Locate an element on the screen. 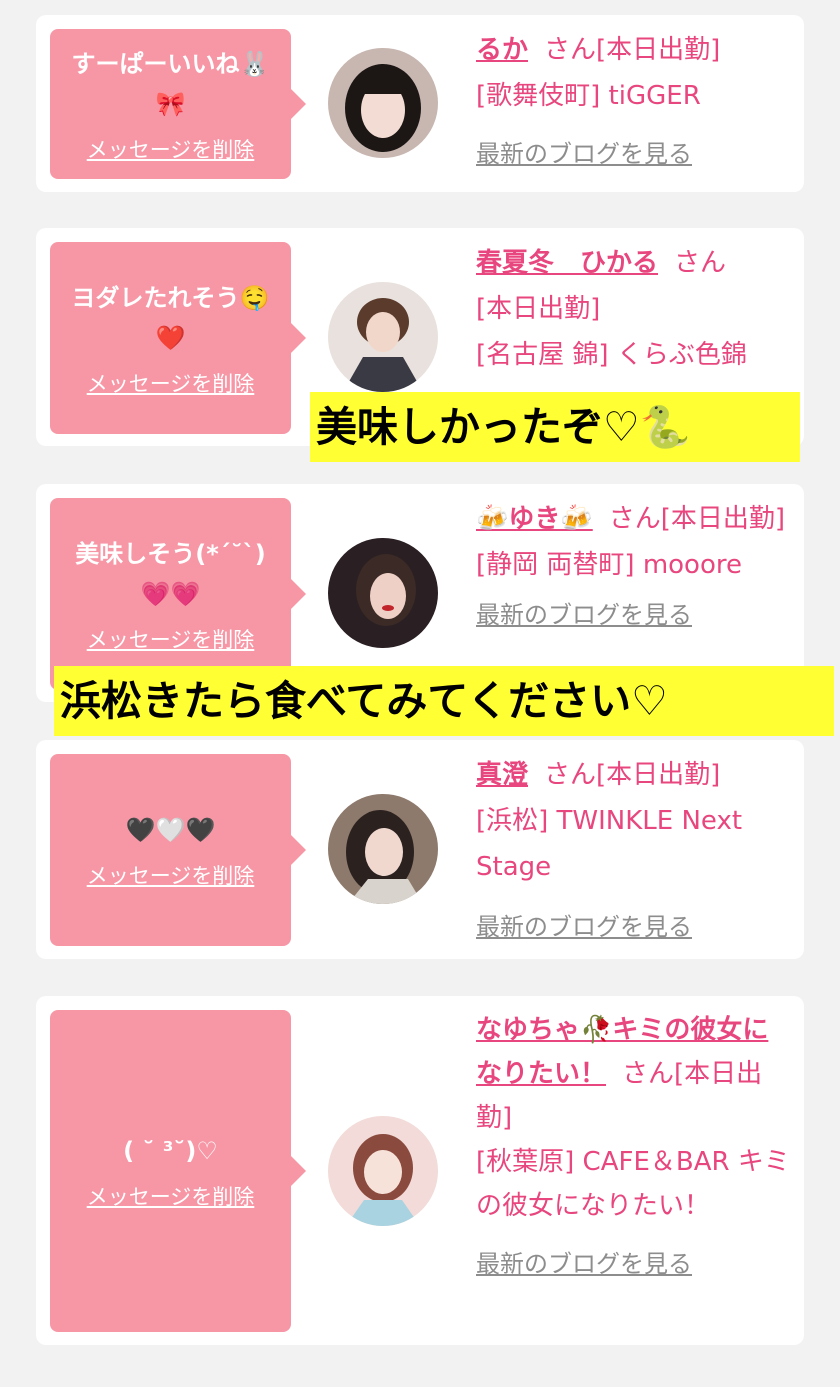 Image resolution: width=840 pixels, height=1387 pixels. message-text: 美味しそう(*´˘`)💗💗 is located at coordinates (170, 574).